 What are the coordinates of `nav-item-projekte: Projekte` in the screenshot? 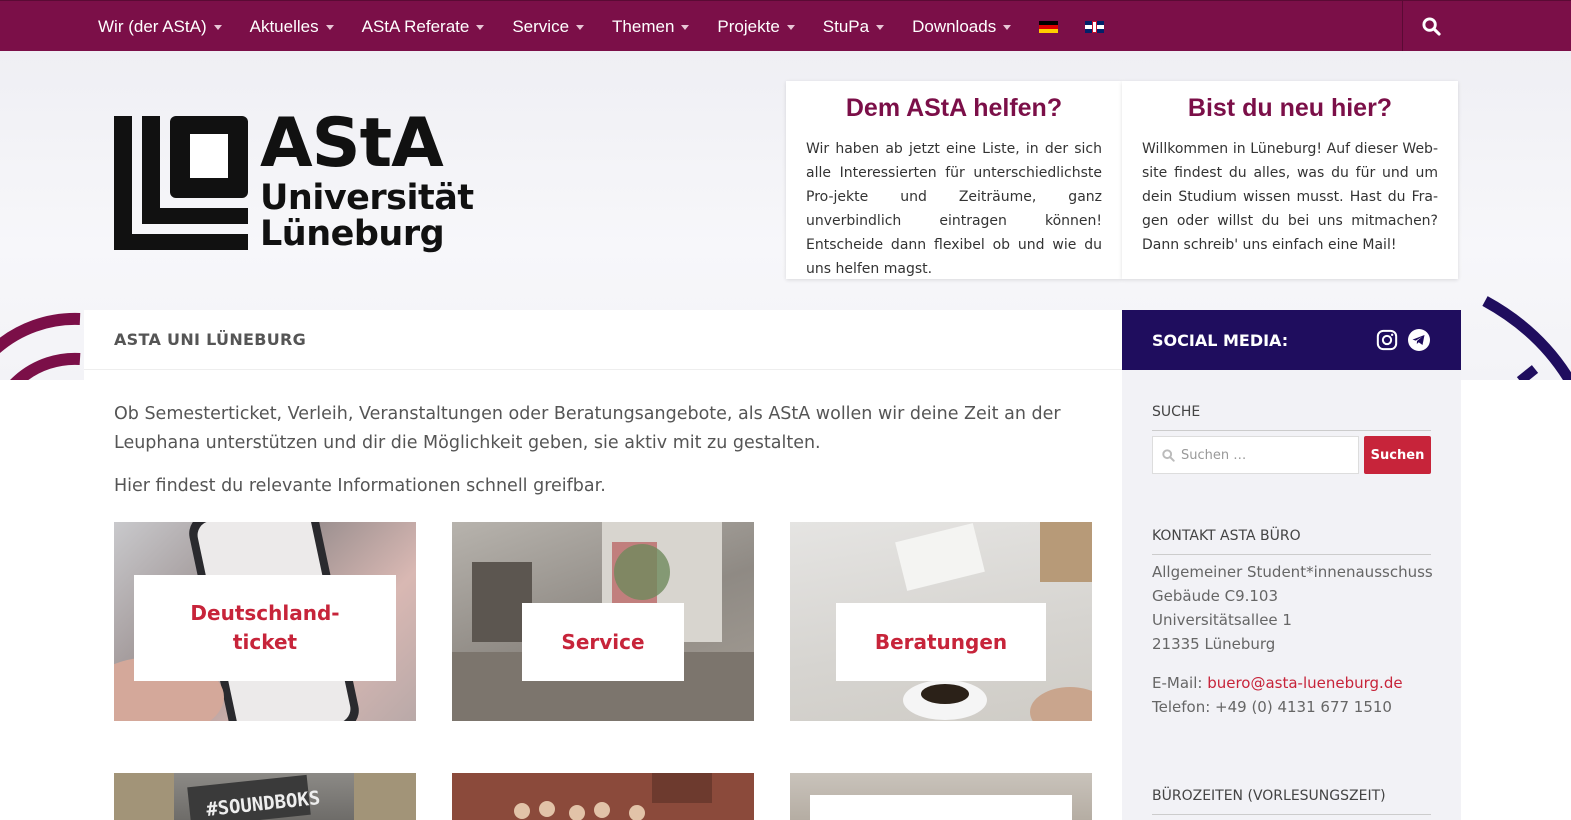 It's located at (756, 26).